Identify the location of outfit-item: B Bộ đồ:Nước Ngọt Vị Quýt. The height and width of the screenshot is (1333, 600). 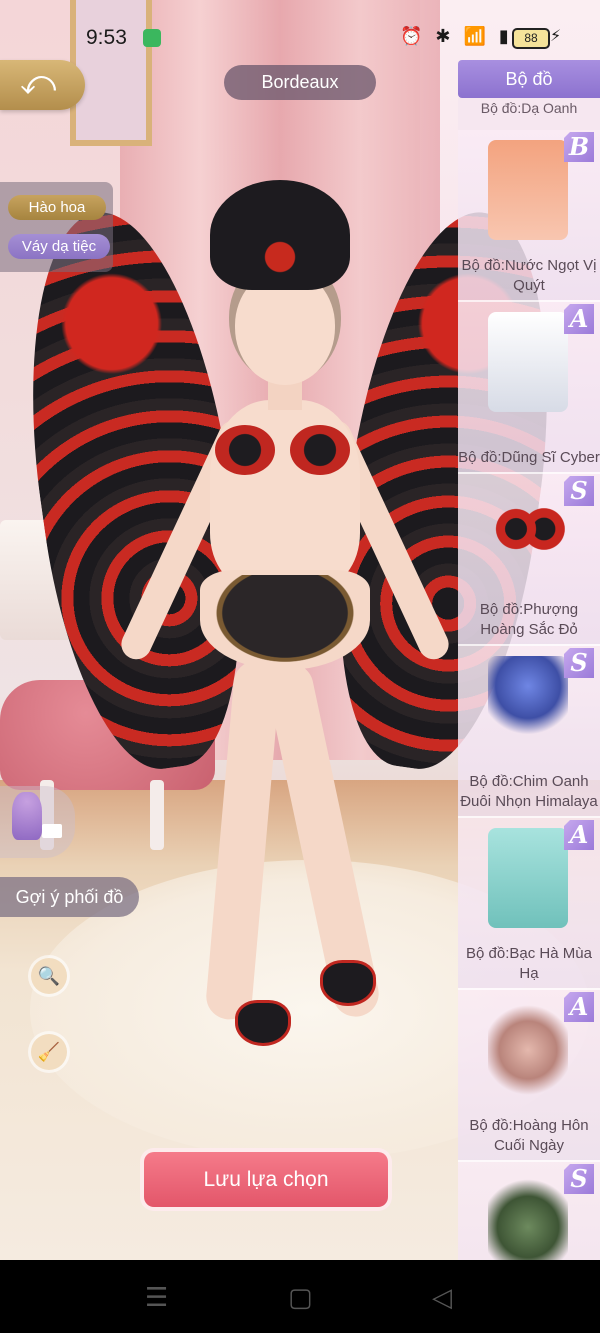
(529, 216).